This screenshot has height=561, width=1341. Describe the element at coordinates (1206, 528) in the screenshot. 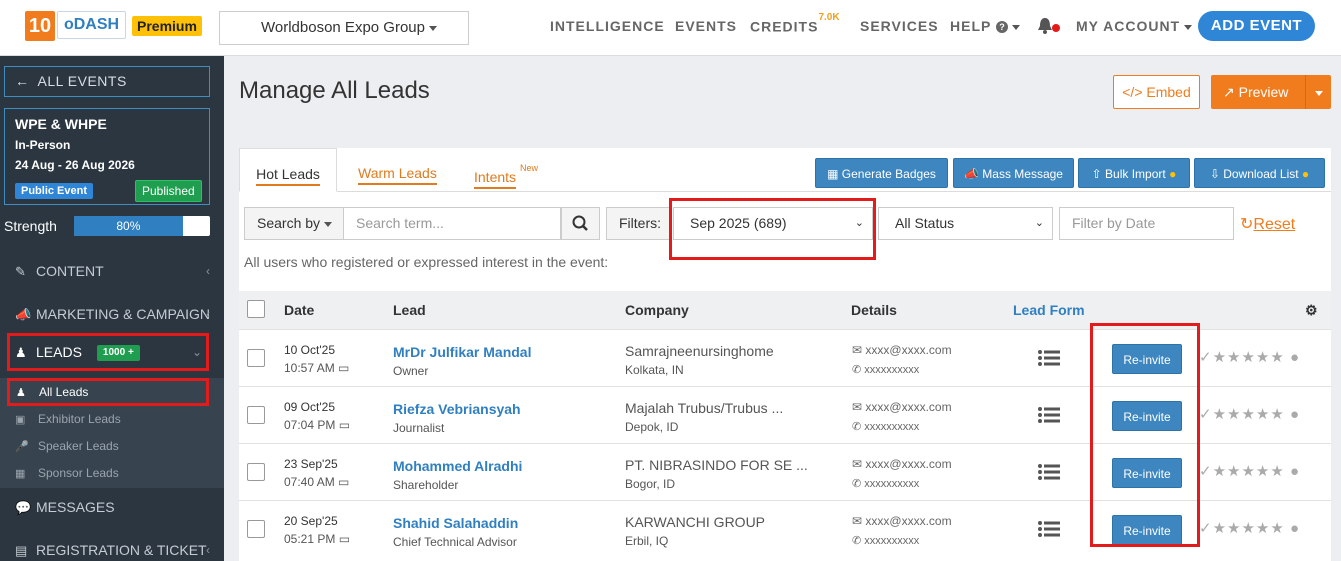

I see `check-icon: ✓` at that location.